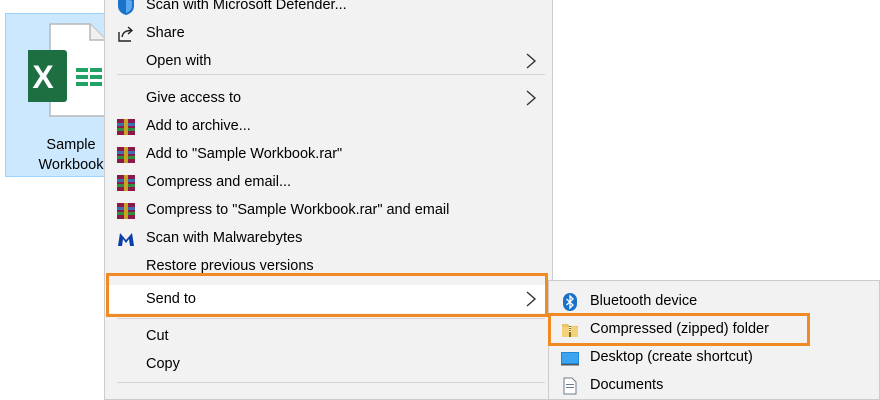 Image resolution: width=880 pixels, height=400 pixels. I want to click on submenu-item-label: Bluetooth device, so click(644, 301).